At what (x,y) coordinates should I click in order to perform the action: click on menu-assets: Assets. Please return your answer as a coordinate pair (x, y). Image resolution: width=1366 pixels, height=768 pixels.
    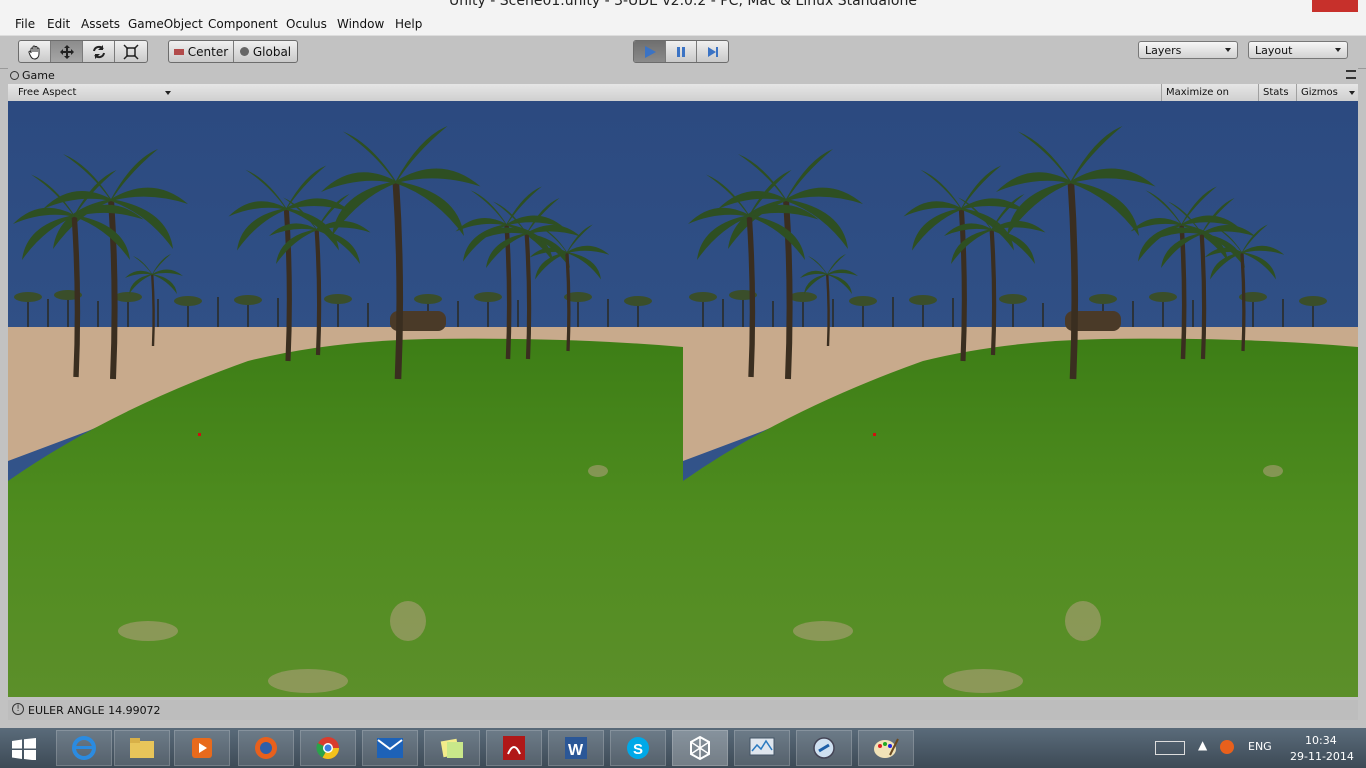
    Looking at the image, I should click on (100, 24).